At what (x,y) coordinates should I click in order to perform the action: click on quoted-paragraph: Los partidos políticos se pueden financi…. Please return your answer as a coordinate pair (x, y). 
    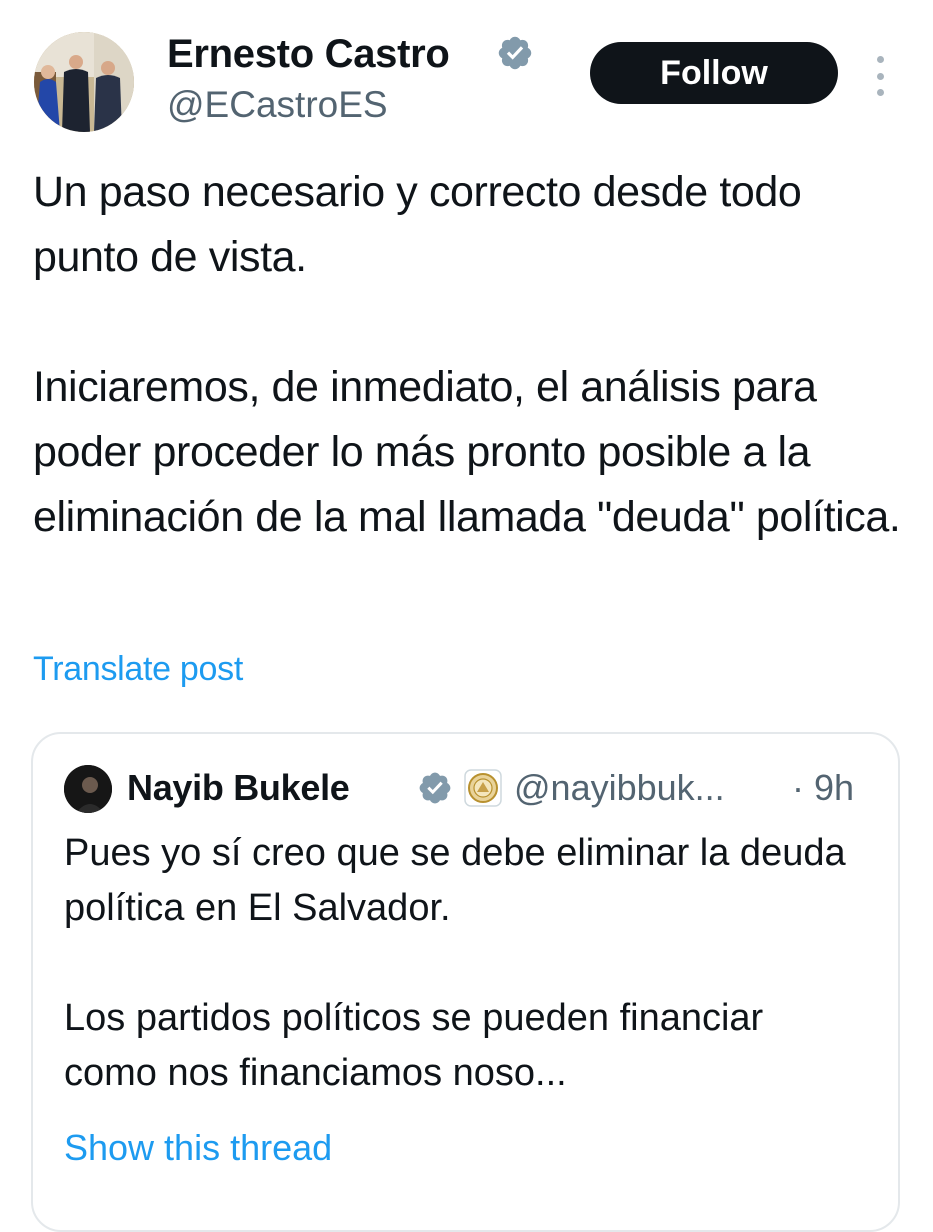
    Looking at the image, I should click on (414, 1045).